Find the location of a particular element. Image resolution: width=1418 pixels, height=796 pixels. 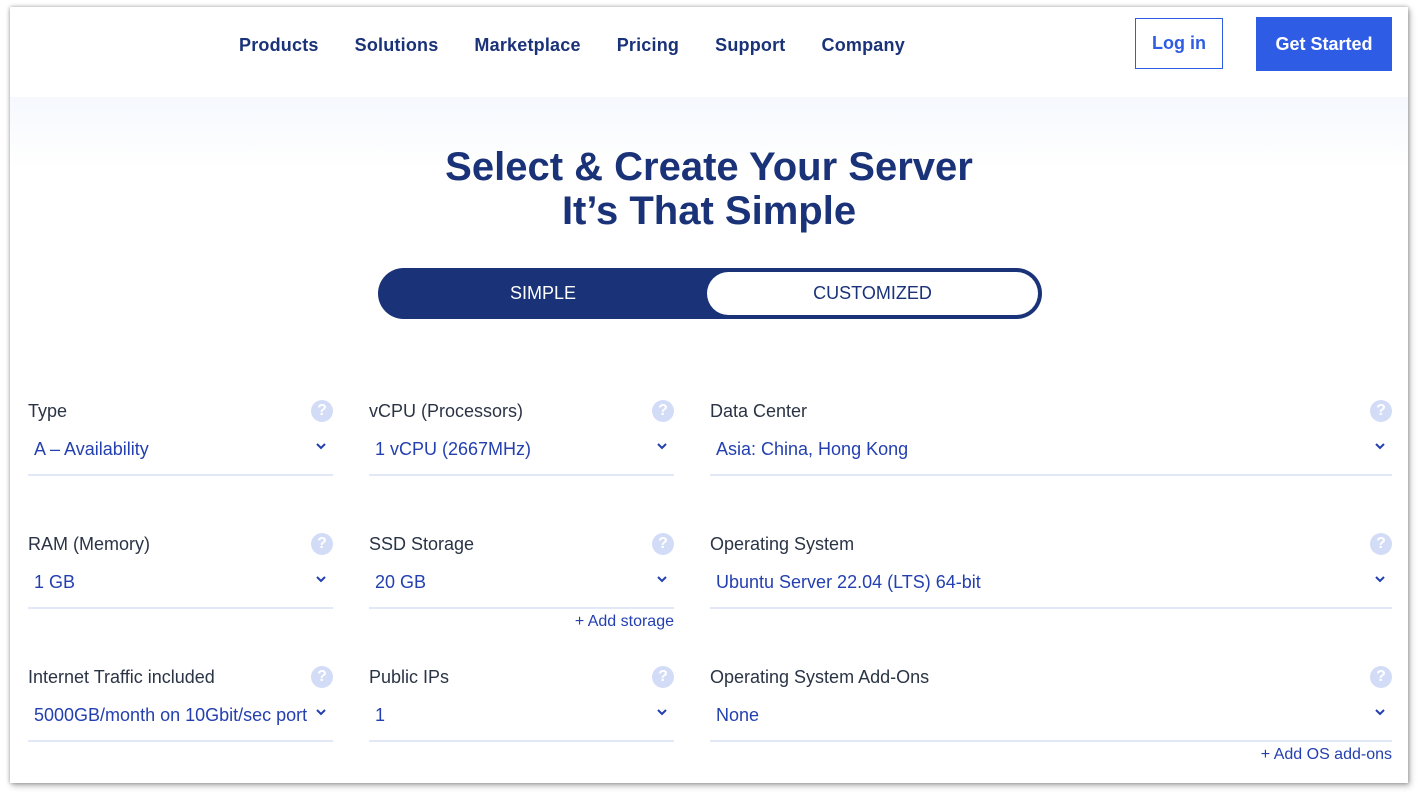

add-storage-link: + Add storage is located at coordinates (624, 622).